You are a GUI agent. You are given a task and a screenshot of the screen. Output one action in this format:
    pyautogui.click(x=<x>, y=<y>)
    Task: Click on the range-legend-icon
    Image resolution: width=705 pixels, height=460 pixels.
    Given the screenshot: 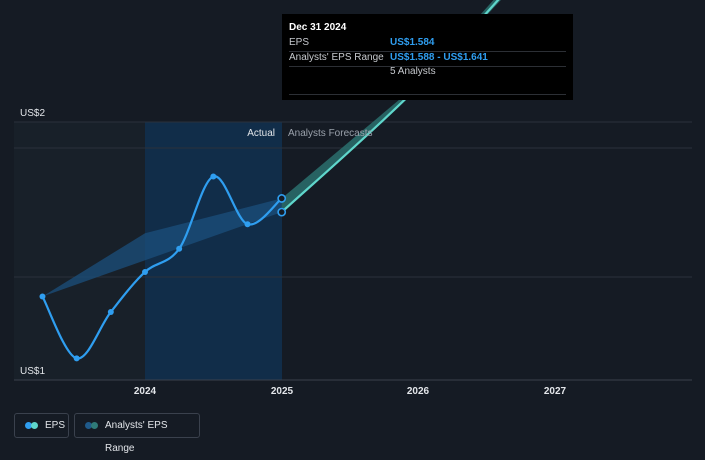 What is the action you would take?
    pyautogui.click(x=92, y=425)
    